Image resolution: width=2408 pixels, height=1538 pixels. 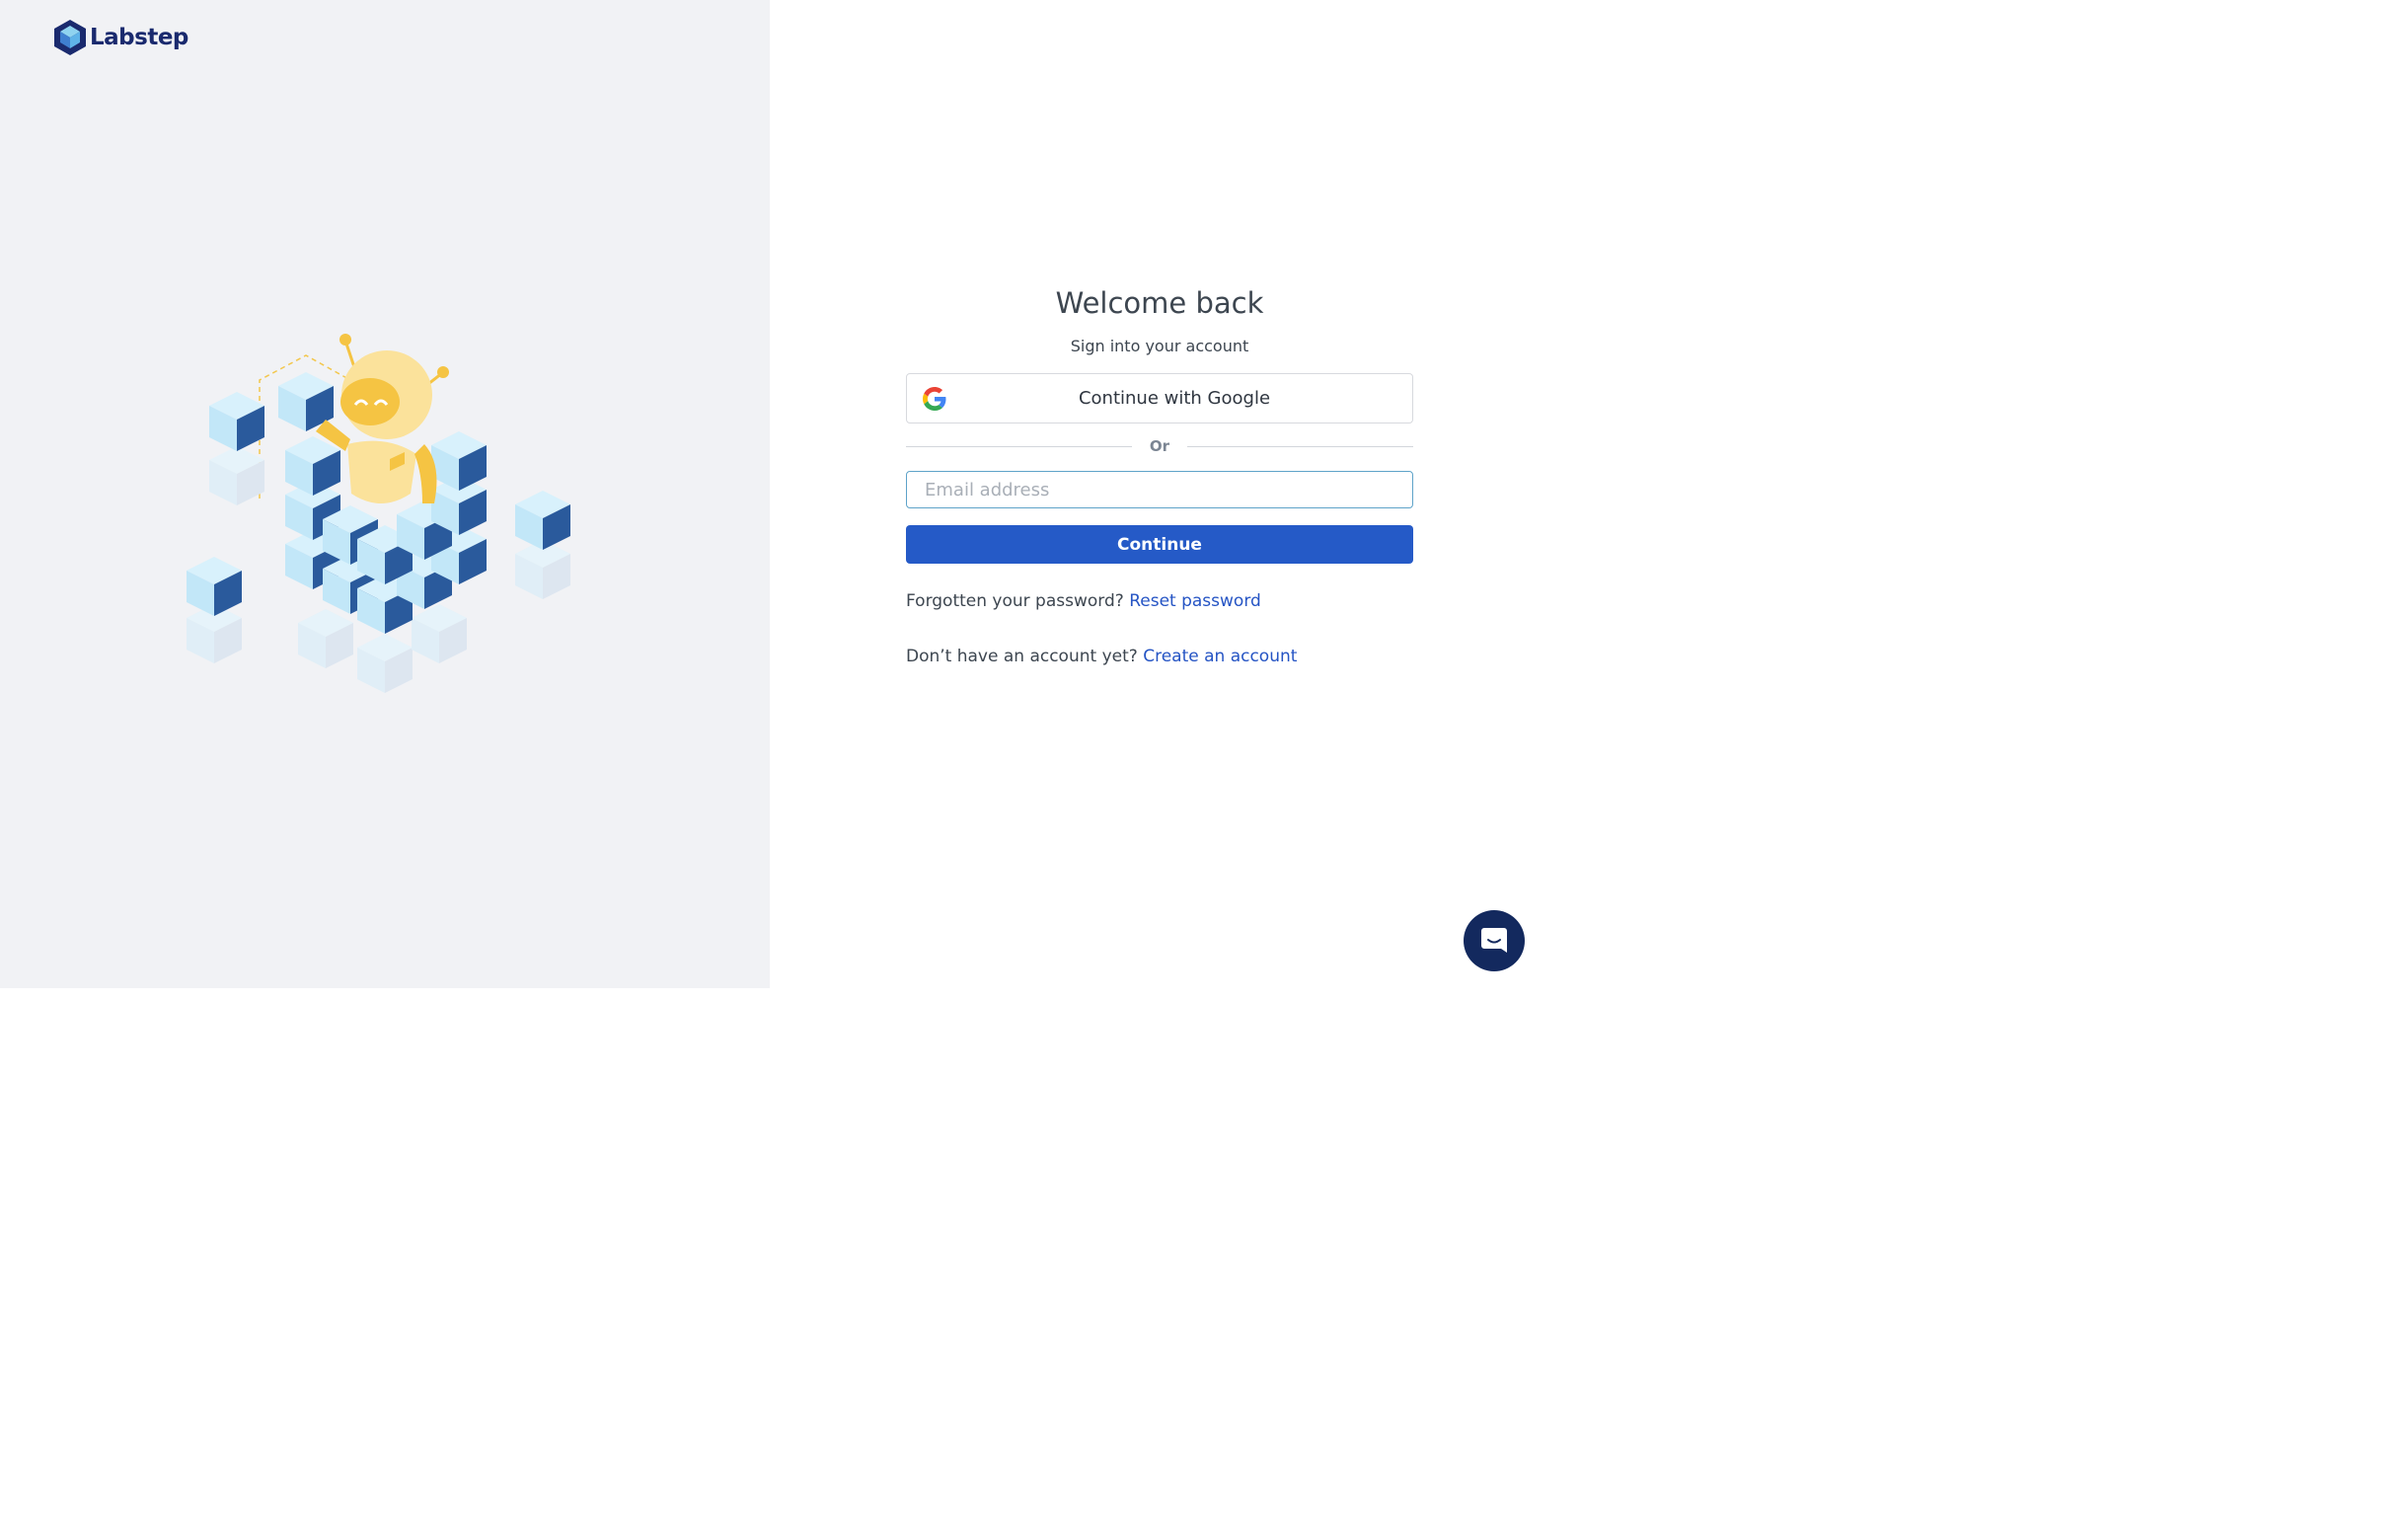 What do you see at coordinates (1220, 656) in the screenshot?
I see `create-account-link: Create an account` at bounding box center [1220, 656].